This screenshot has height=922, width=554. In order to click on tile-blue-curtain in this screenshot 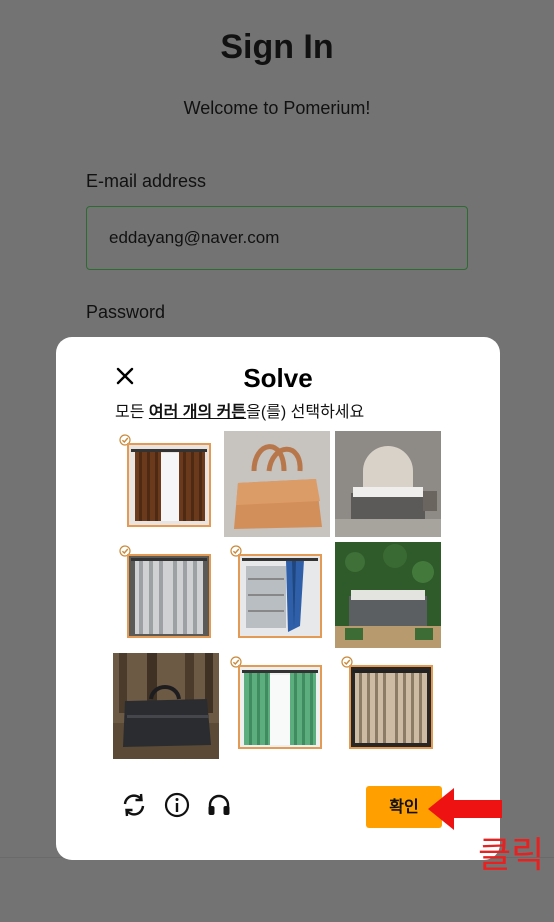, I will do `click(277, 595)`.